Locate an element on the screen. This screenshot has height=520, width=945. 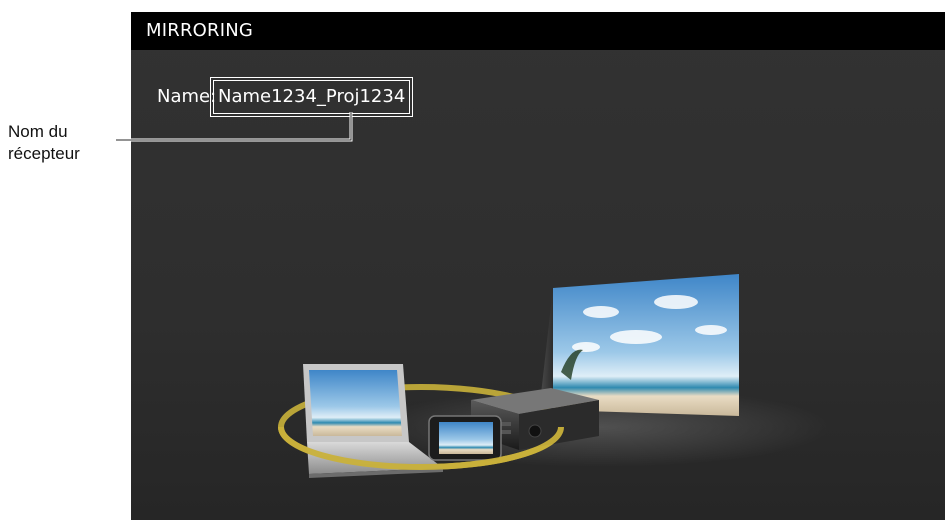
receiver-name-annotation: Nom du récepteur is located at coordinates (63, 143).